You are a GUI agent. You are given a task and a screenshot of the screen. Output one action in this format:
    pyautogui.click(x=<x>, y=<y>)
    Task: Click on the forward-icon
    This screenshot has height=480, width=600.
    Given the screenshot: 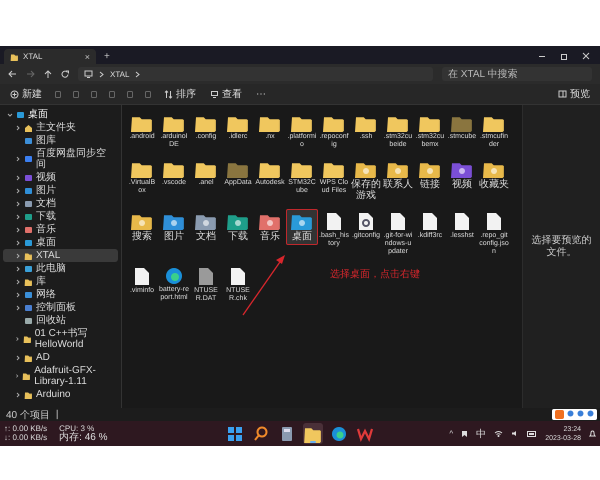 What is the action you would take?
    pyautogui.click(x=30, y=74)
    